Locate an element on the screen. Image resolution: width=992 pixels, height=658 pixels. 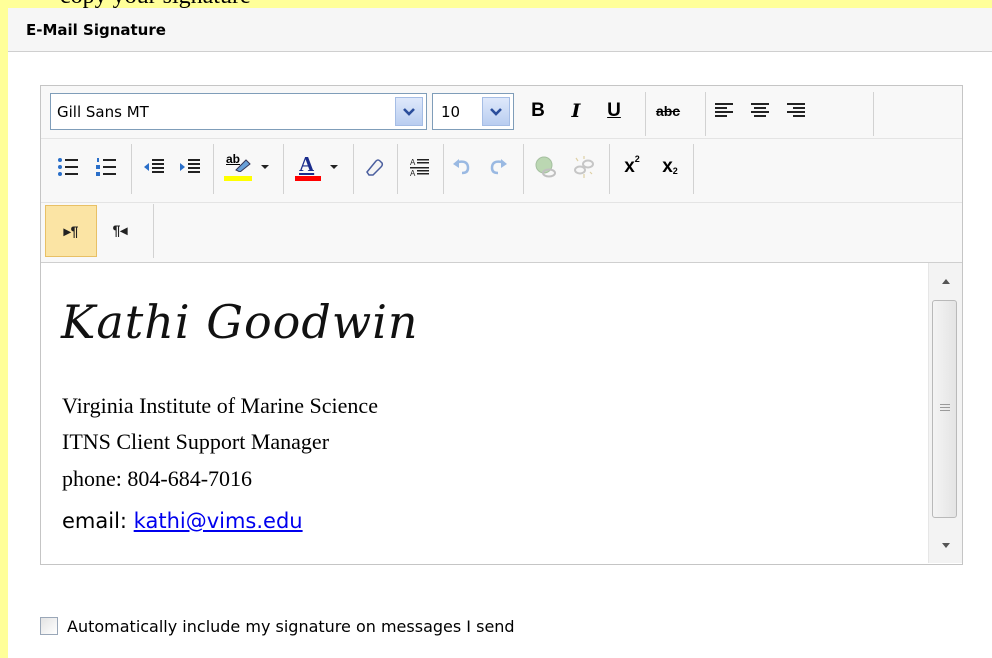
highlighter-icon: ab is located at coordinates (238, 167).